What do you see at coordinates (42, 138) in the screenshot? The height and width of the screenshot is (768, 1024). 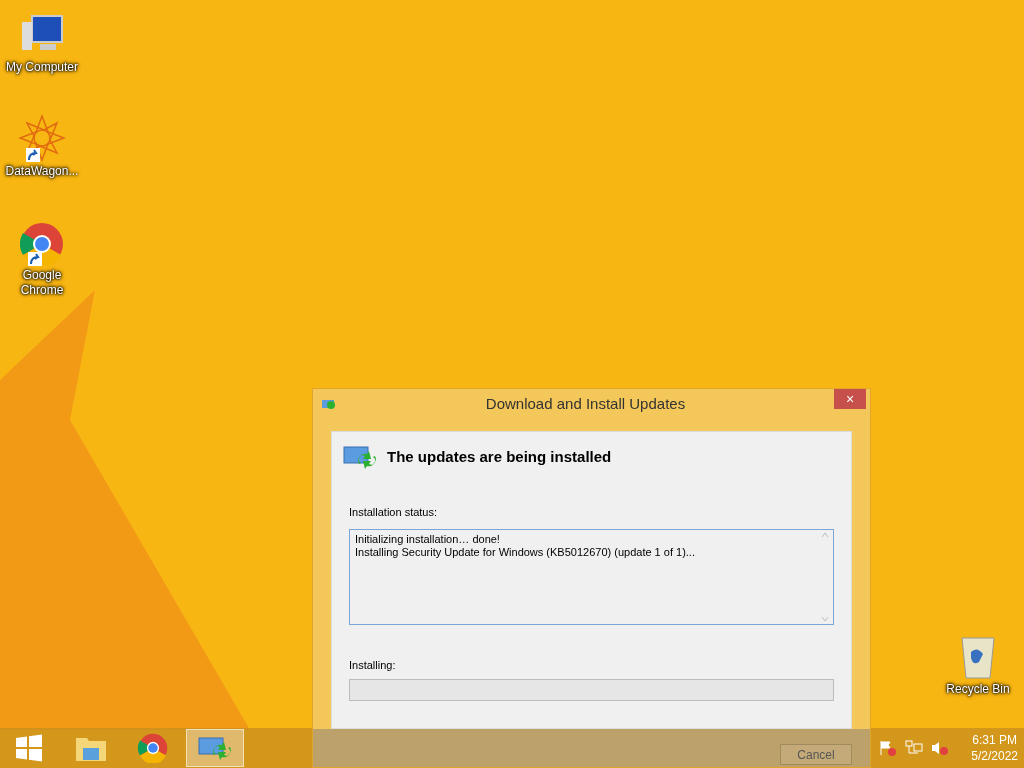 I see `mandala-icon` at bounding box center [42, 138].